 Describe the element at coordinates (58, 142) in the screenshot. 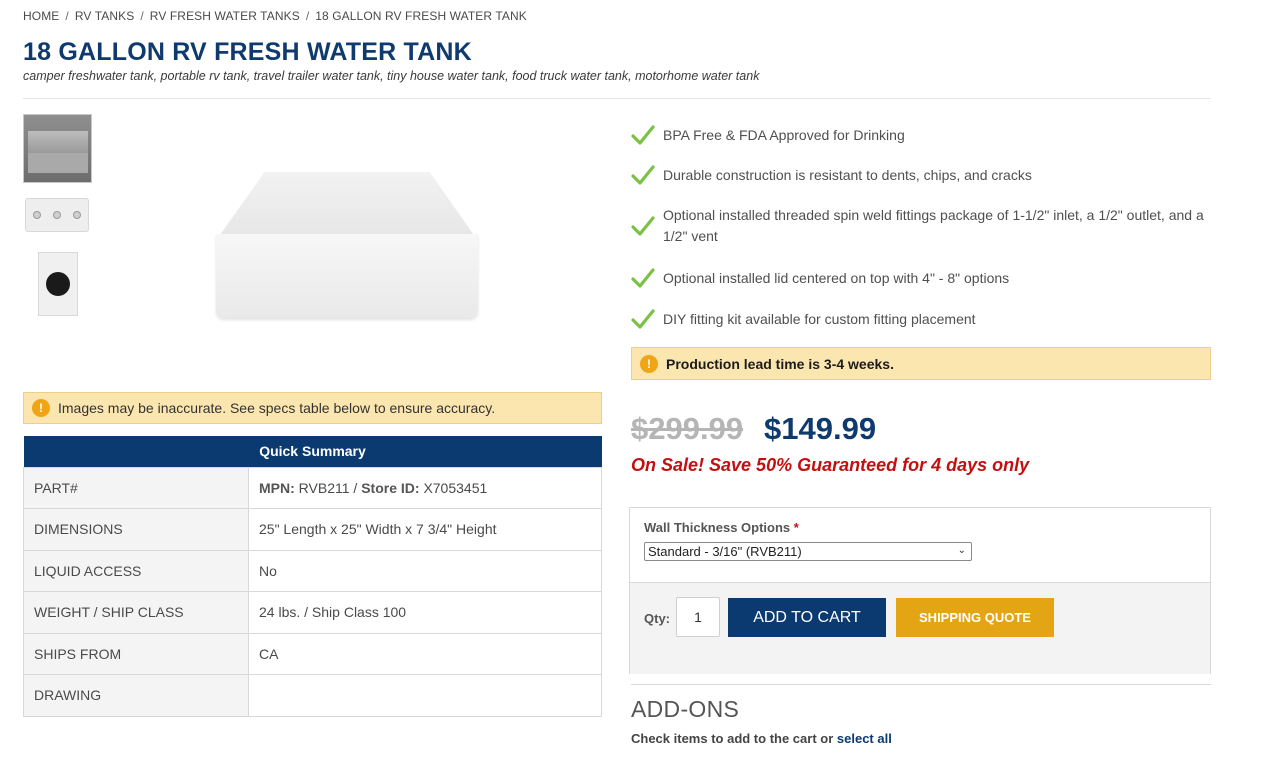

I see `thumbnail-tank-lid` at that location.